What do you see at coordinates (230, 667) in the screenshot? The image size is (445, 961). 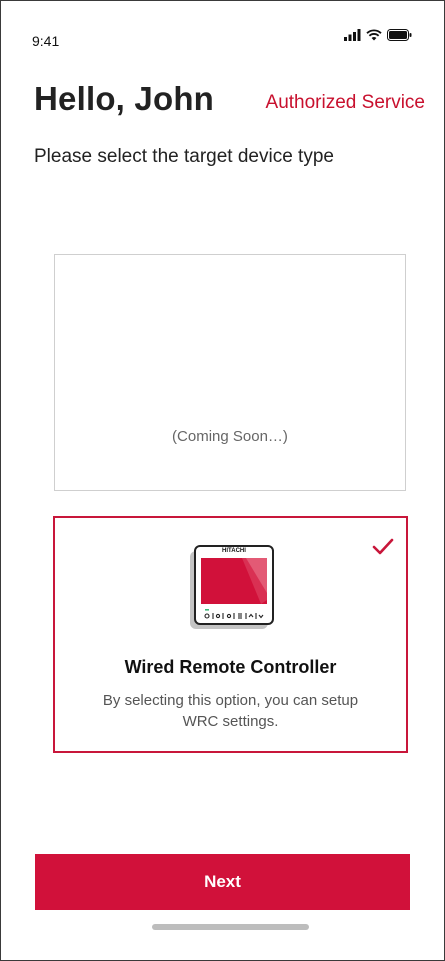 I see `option-title: Wired Remote Controller` at bounding box center [230, 667].